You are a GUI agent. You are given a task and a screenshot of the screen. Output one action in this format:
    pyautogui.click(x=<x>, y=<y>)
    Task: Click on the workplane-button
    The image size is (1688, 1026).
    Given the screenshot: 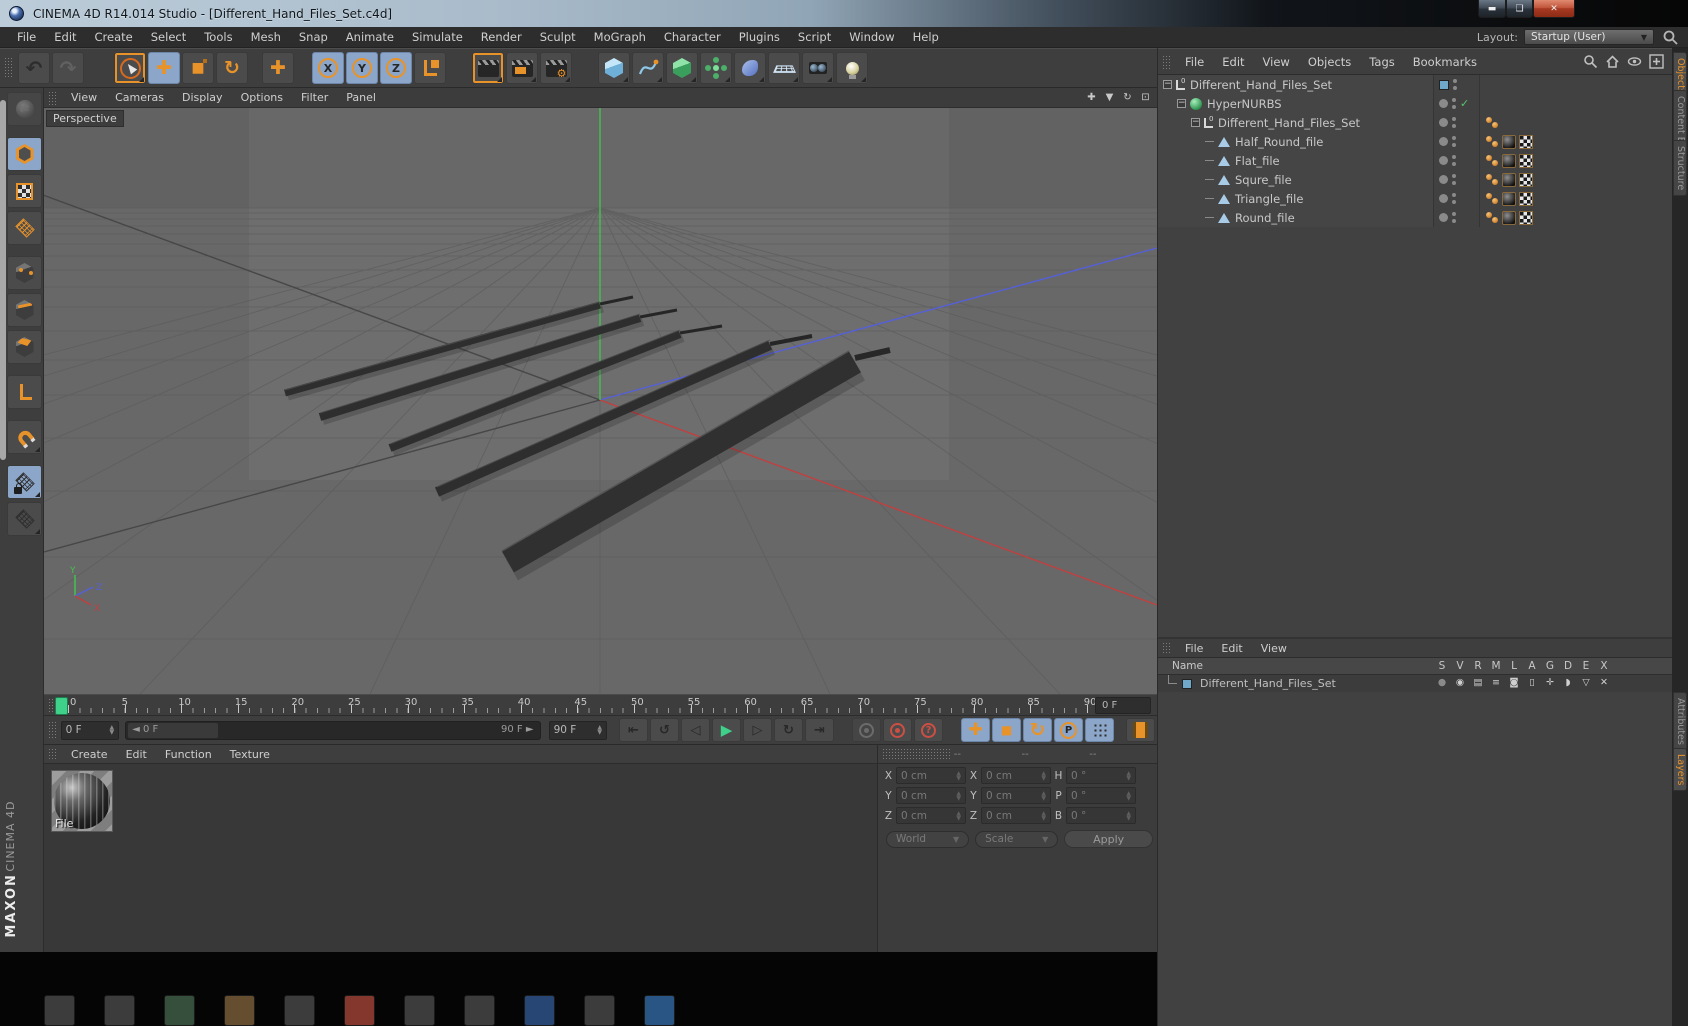 What is the action you would take?
    pyautogui.click(x=24, y=519)
    